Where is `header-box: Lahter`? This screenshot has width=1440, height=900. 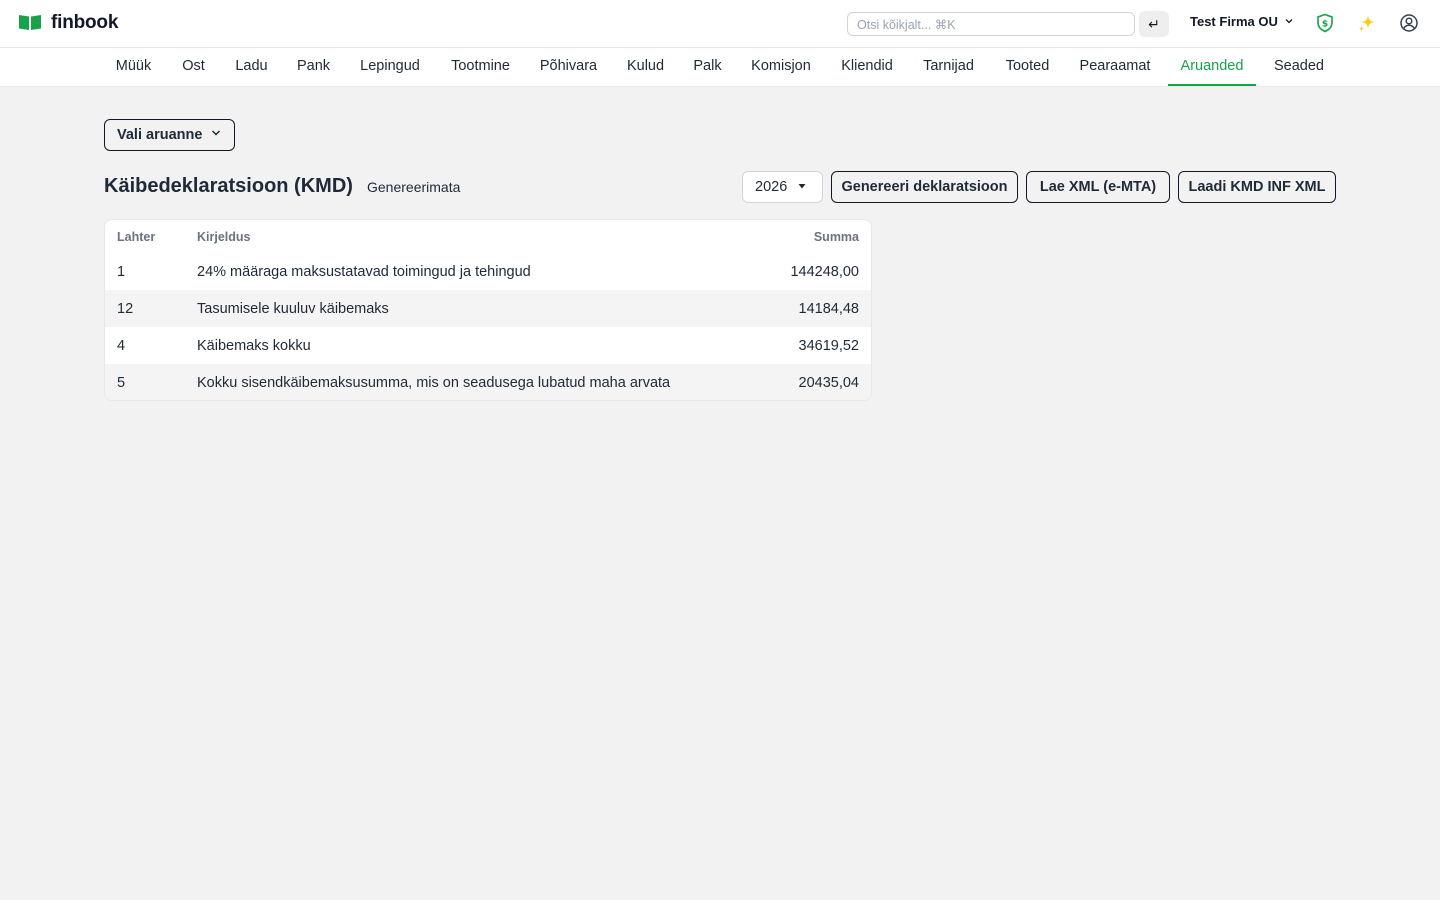
header-box: Lahter is located at coordinates (136, 236).